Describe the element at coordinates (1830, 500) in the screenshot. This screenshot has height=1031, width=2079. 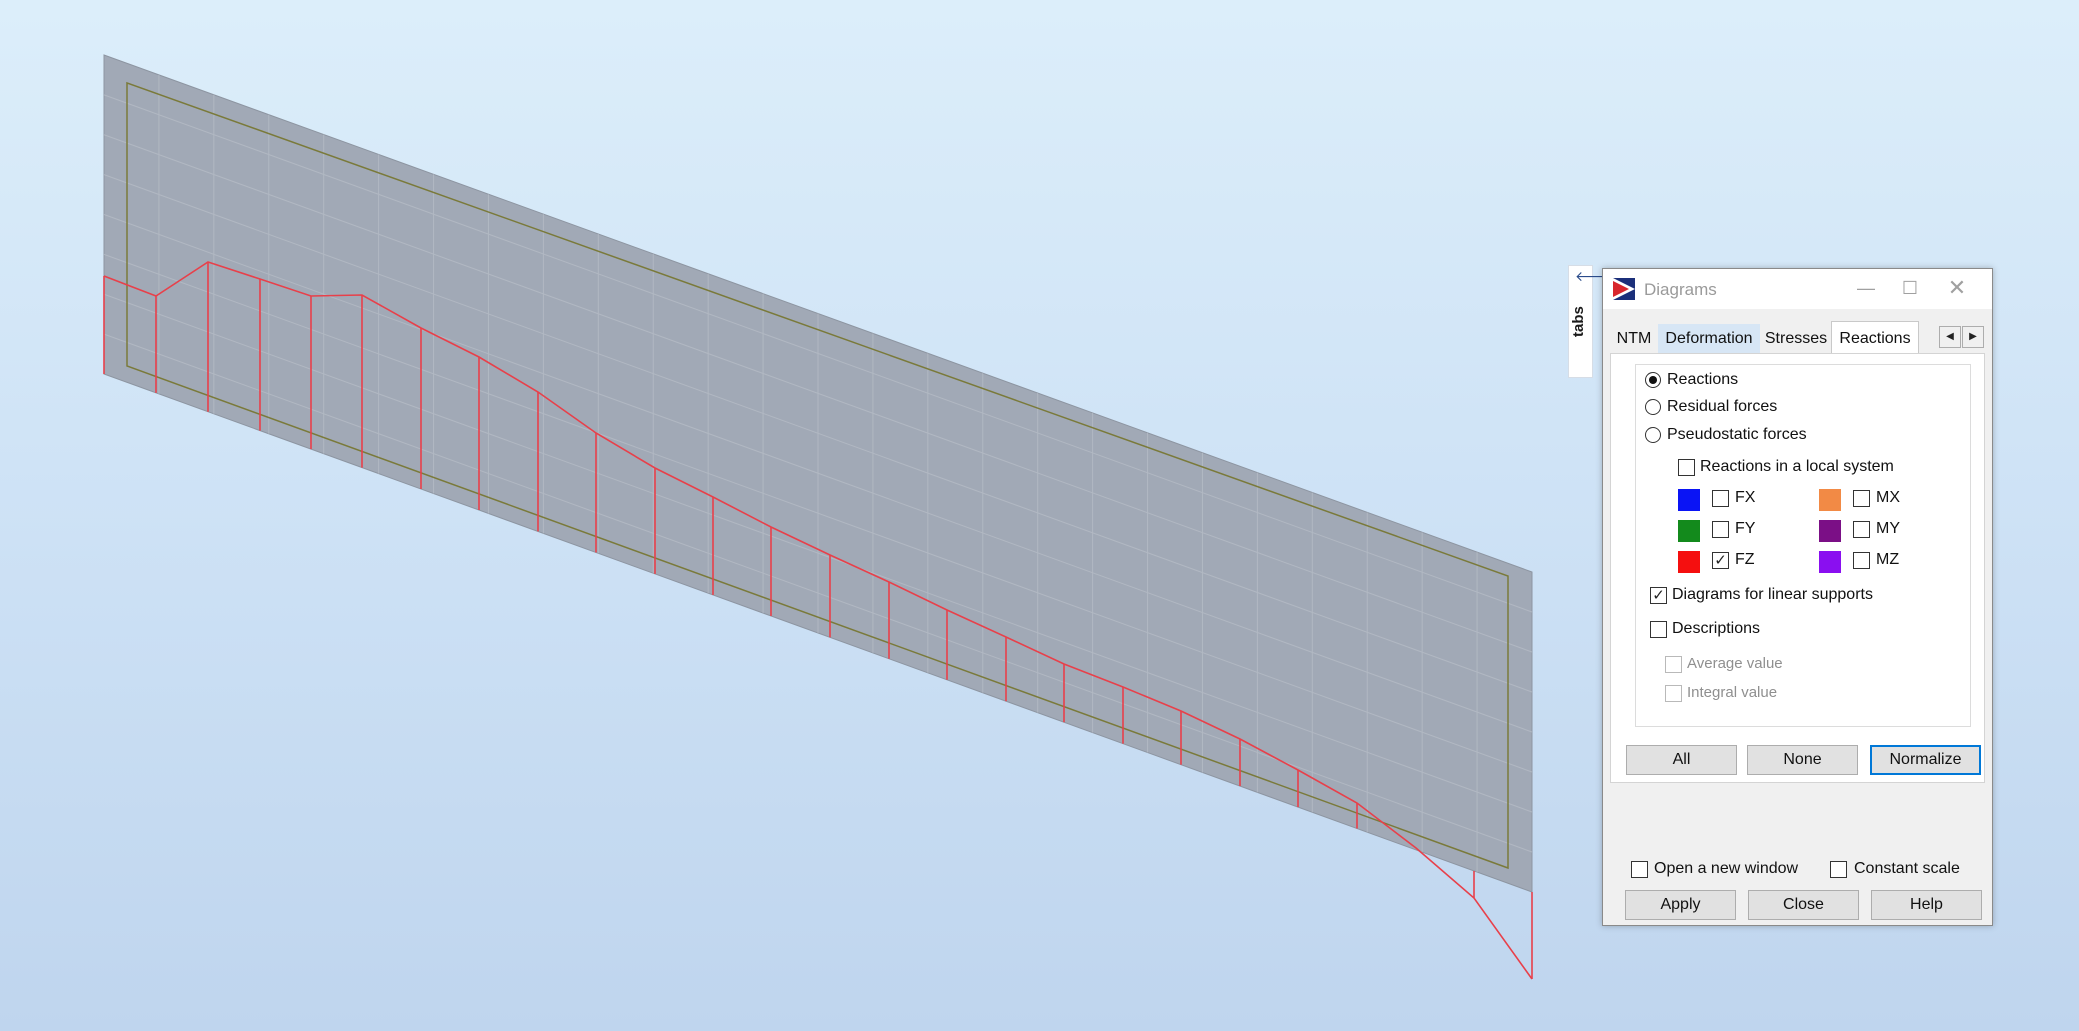
I see `mx-color-swatch` at that location.